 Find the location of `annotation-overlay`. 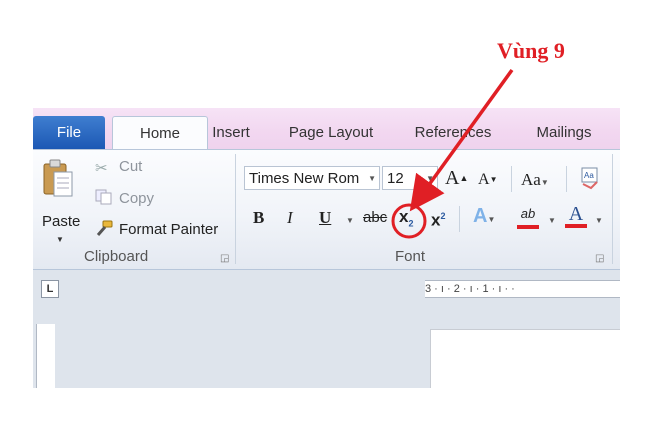

annotation-overlay is located at coordinates (452, 153).